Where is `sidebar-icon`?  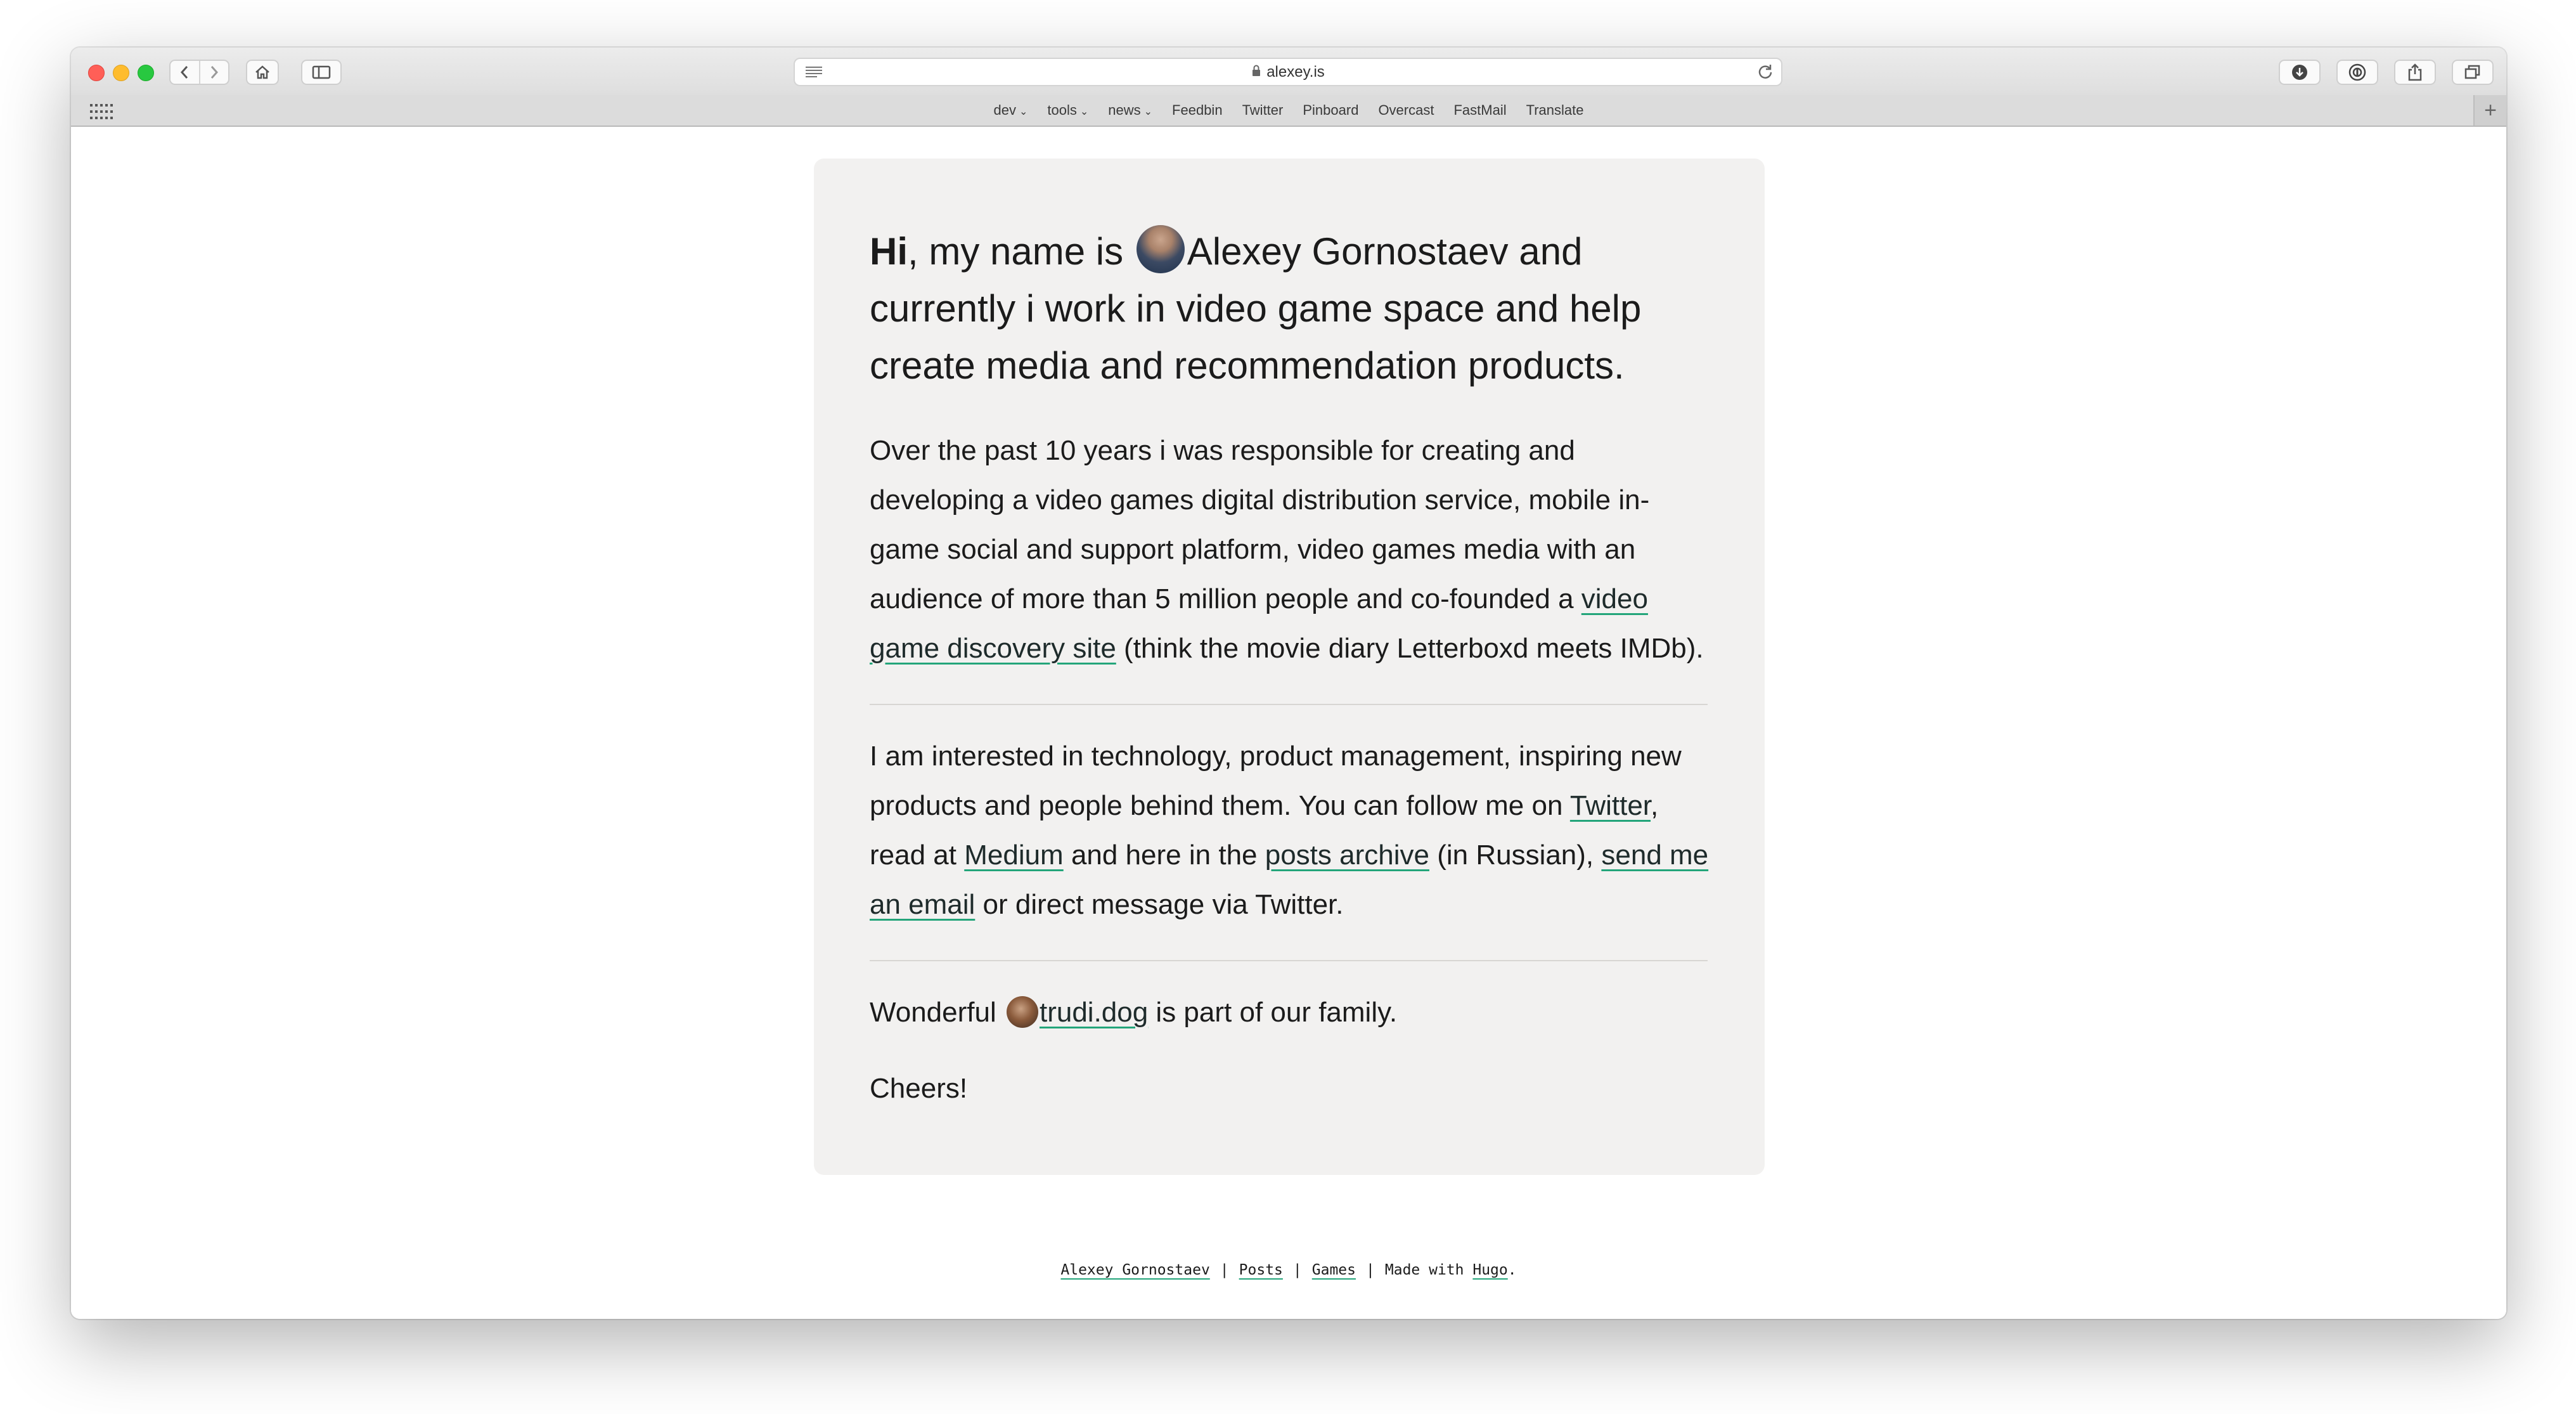 sidebar-icon is located at coordinates (321, 72).